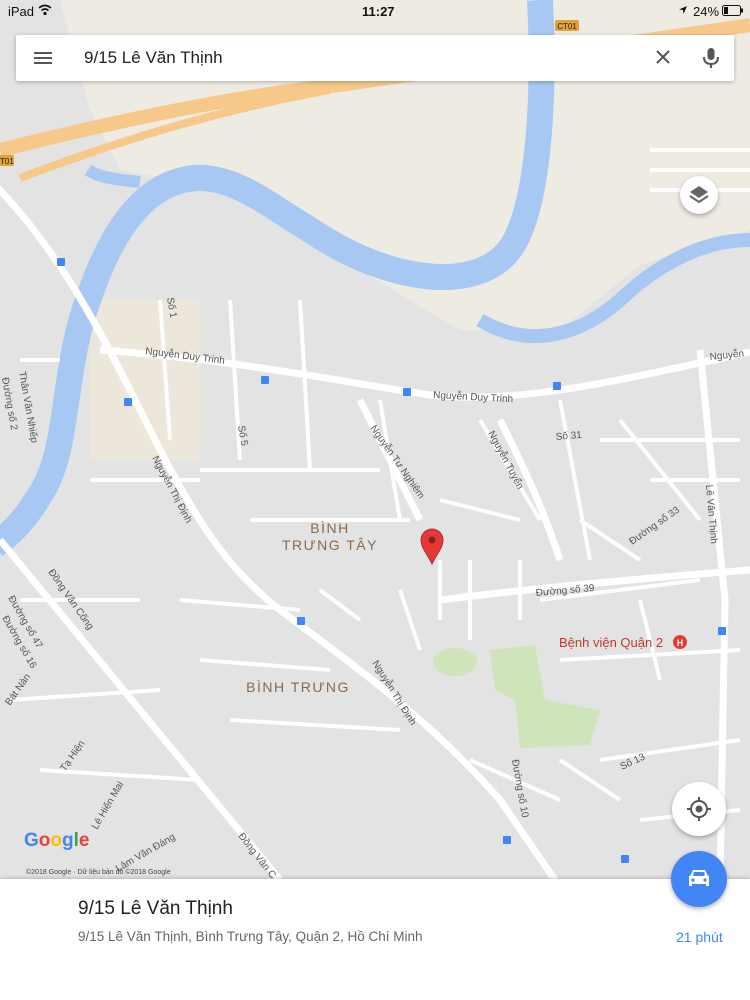 This screenshot has height=1000, width=750. I want to click on wifi-icon, so click(45, 10).